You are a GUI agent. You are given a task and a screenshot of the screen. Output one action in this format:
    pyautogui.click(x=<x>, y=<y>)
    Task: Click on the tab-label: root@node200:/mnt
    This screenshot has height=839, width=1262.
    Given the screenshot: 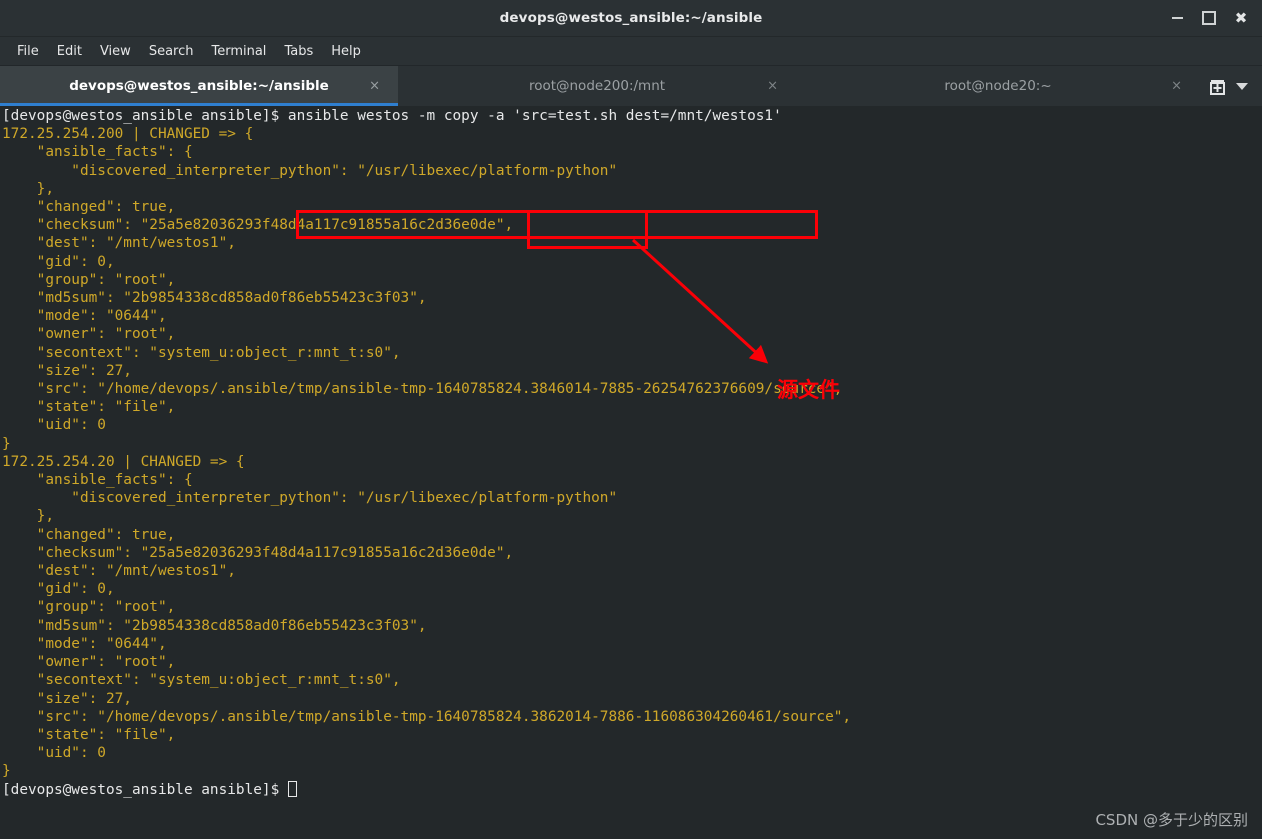 What is the action you would take?
    pyautogui.click(x=597, y=86)
    